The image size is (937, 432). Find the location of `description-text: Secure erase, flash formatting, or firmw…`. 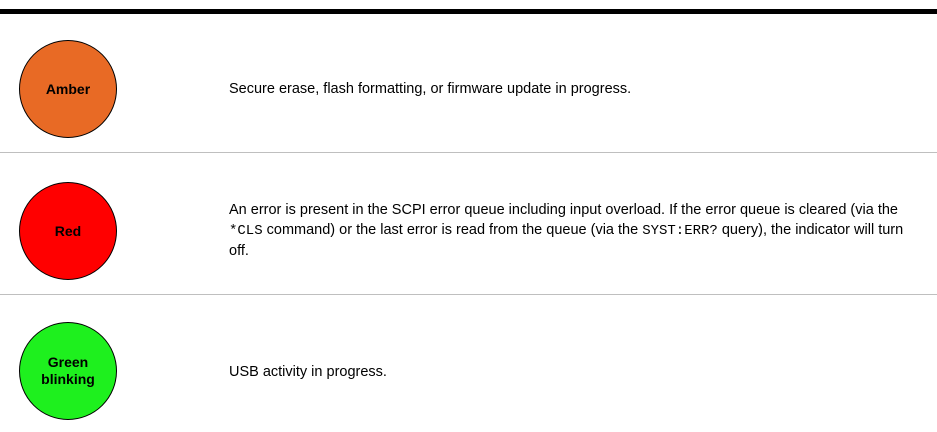

description-text: Secure erase, flash formatting, or firmw… is located at coordinates (430, 89).